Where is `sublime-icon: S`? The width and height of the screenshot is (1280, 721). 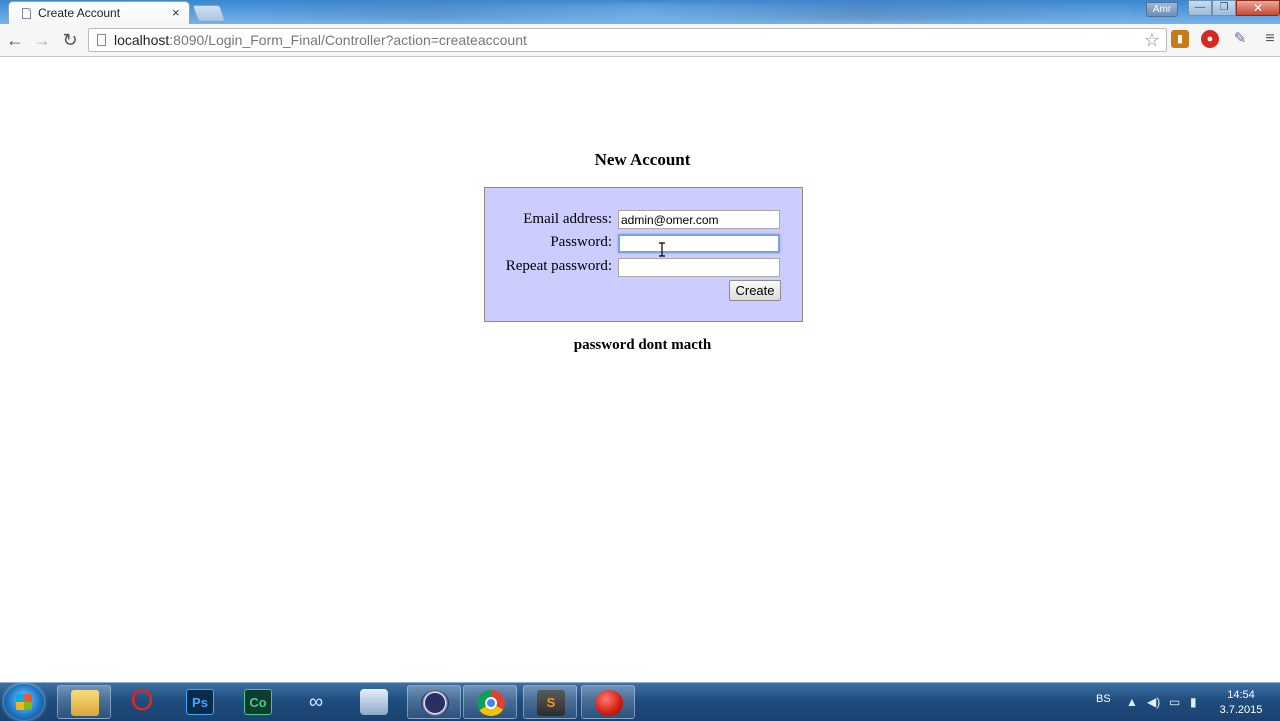 sublime-icon: S is located at coordinates (551, 703).